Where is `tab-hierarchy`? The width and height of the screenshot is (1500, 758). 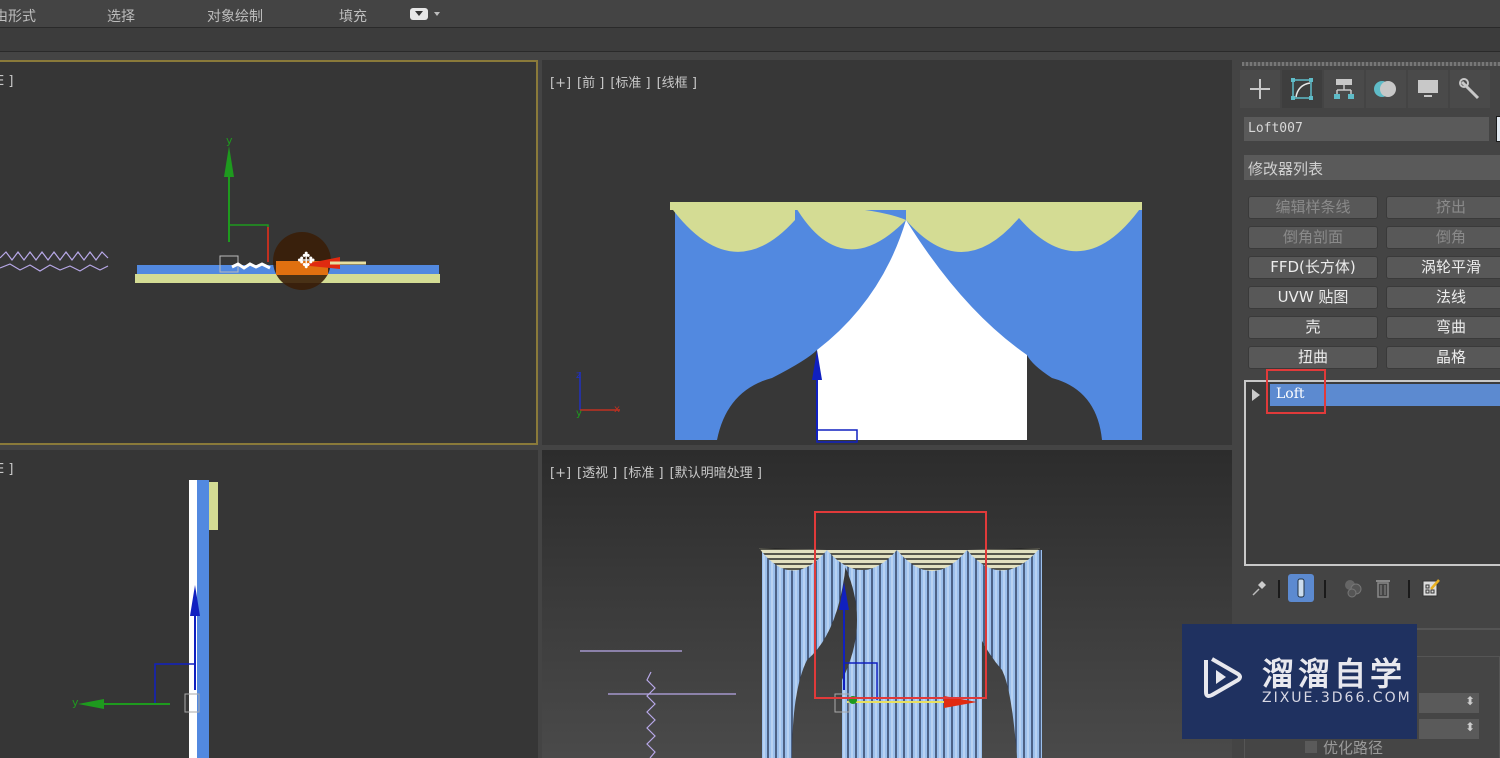 tab-hierarchy is located at coordinates (1344, 89).